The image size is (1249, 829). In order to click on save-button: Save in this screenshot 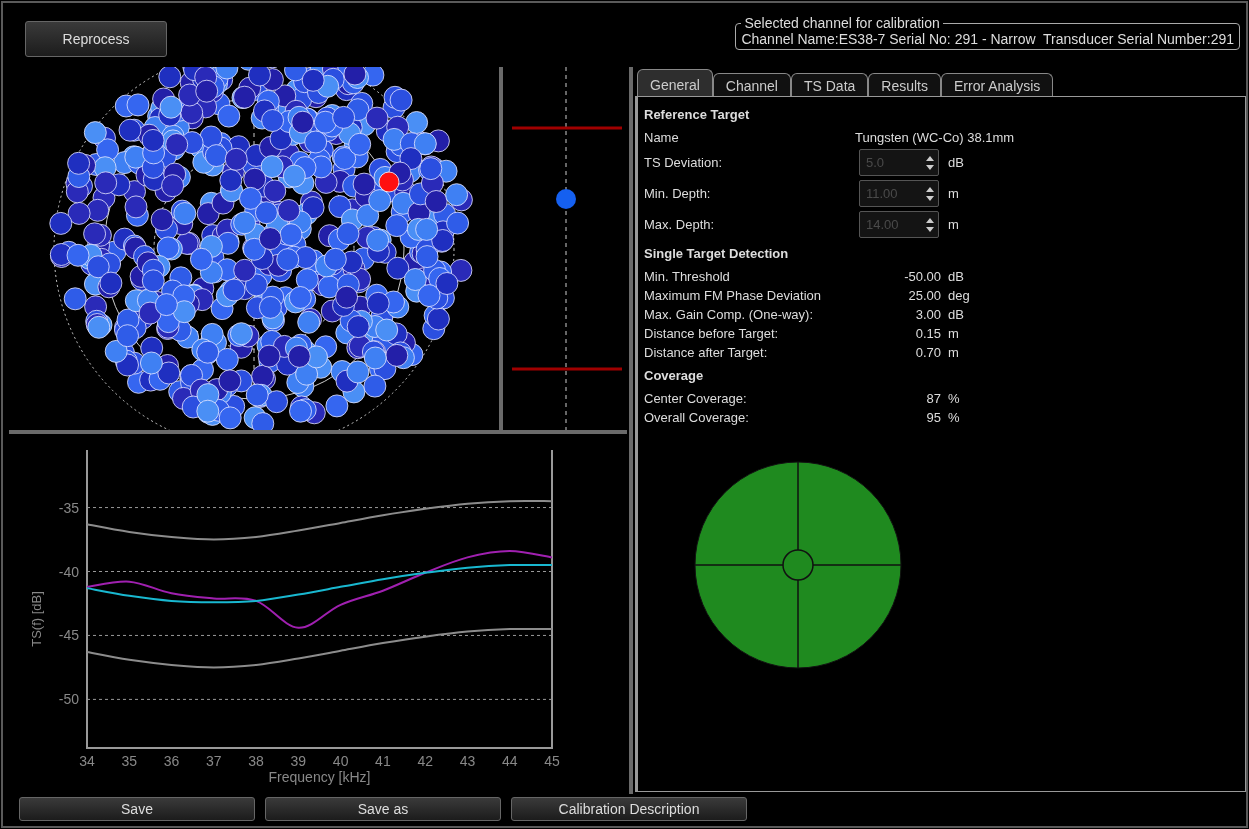, I will do `click(137, 809)`.